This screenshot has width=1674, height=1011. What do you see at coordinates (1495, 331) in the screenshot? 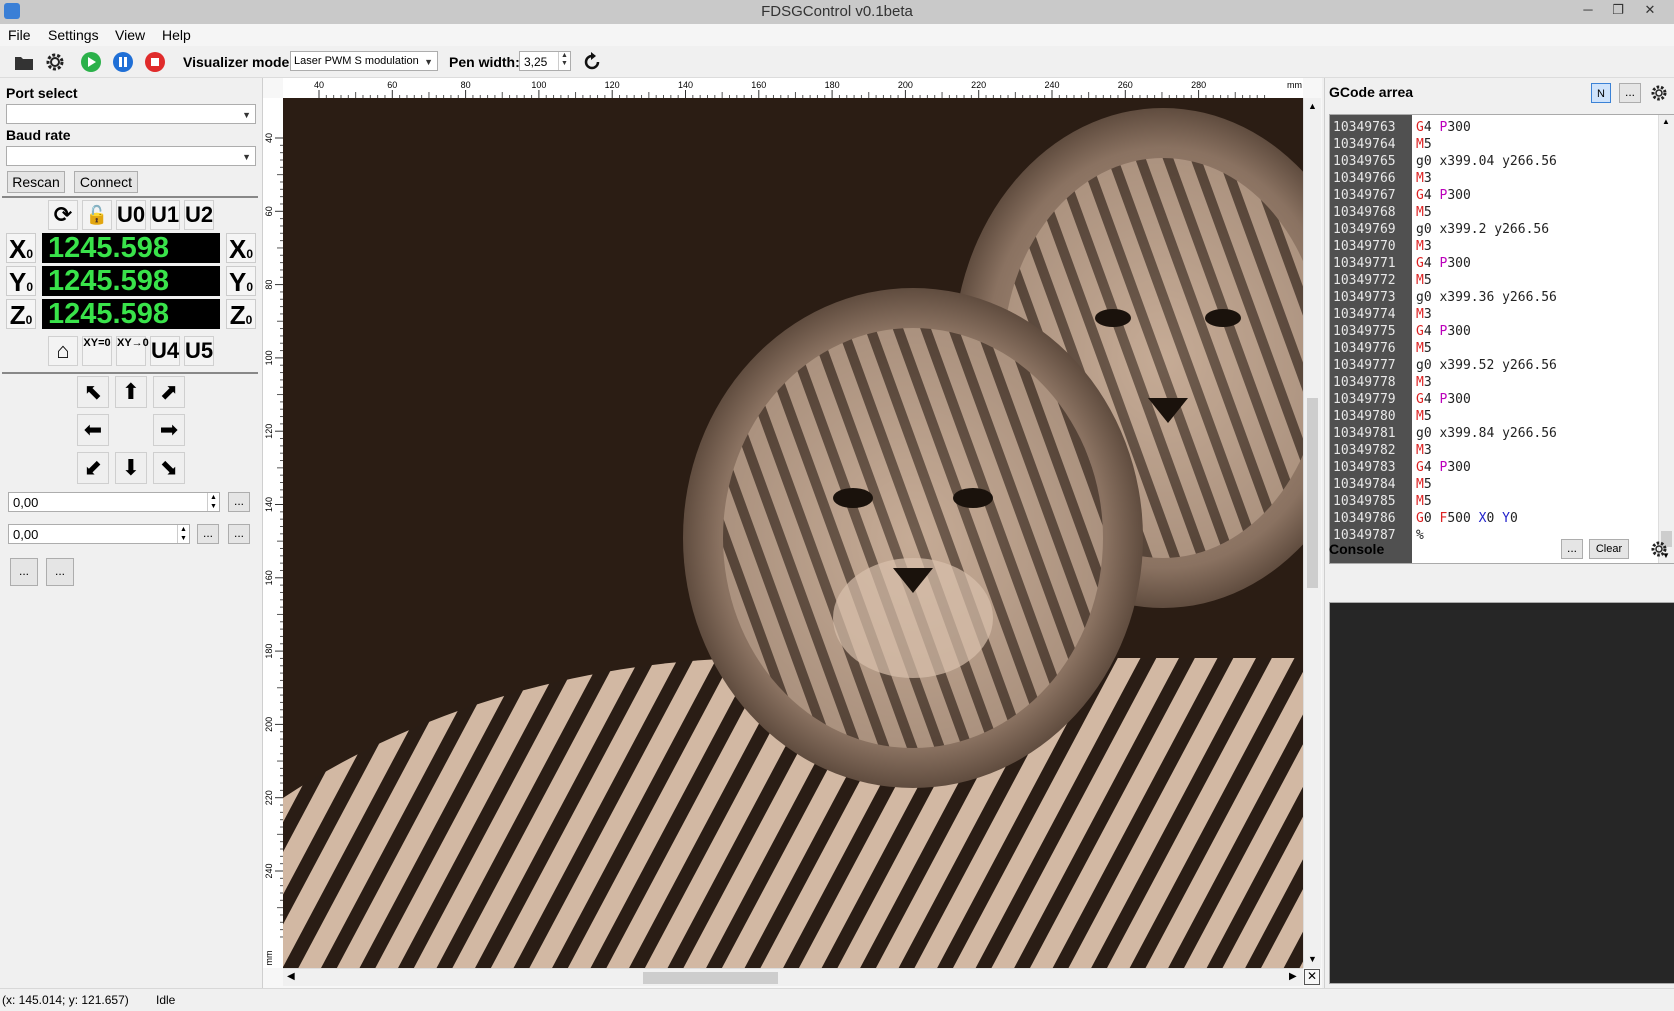
I see `gcode-line: 10349775 G4 P300` at bounding box center [1495, 331].